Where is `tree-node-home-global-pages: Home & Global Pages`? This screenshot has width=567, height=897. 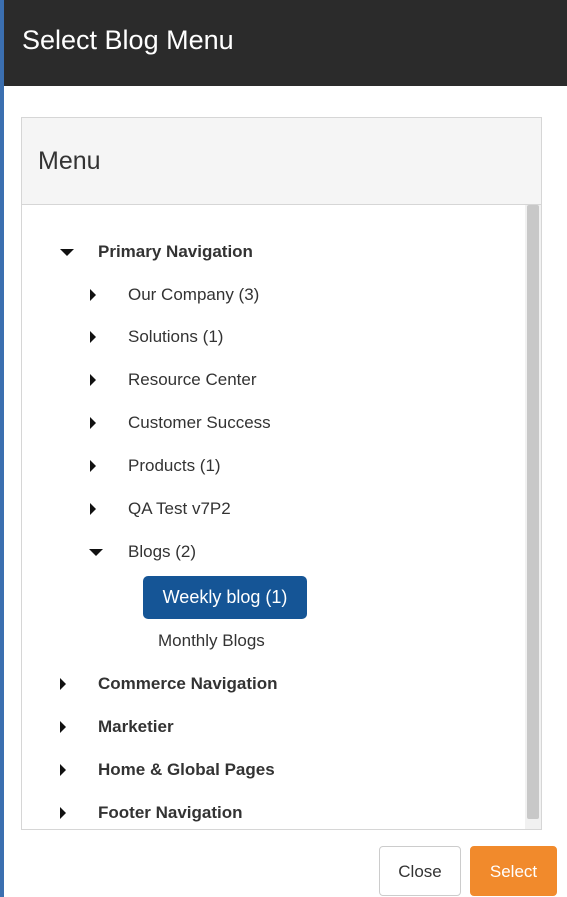
tree-node-home-global-pages: Home & Global Pages is located at coordinates (262, 770).